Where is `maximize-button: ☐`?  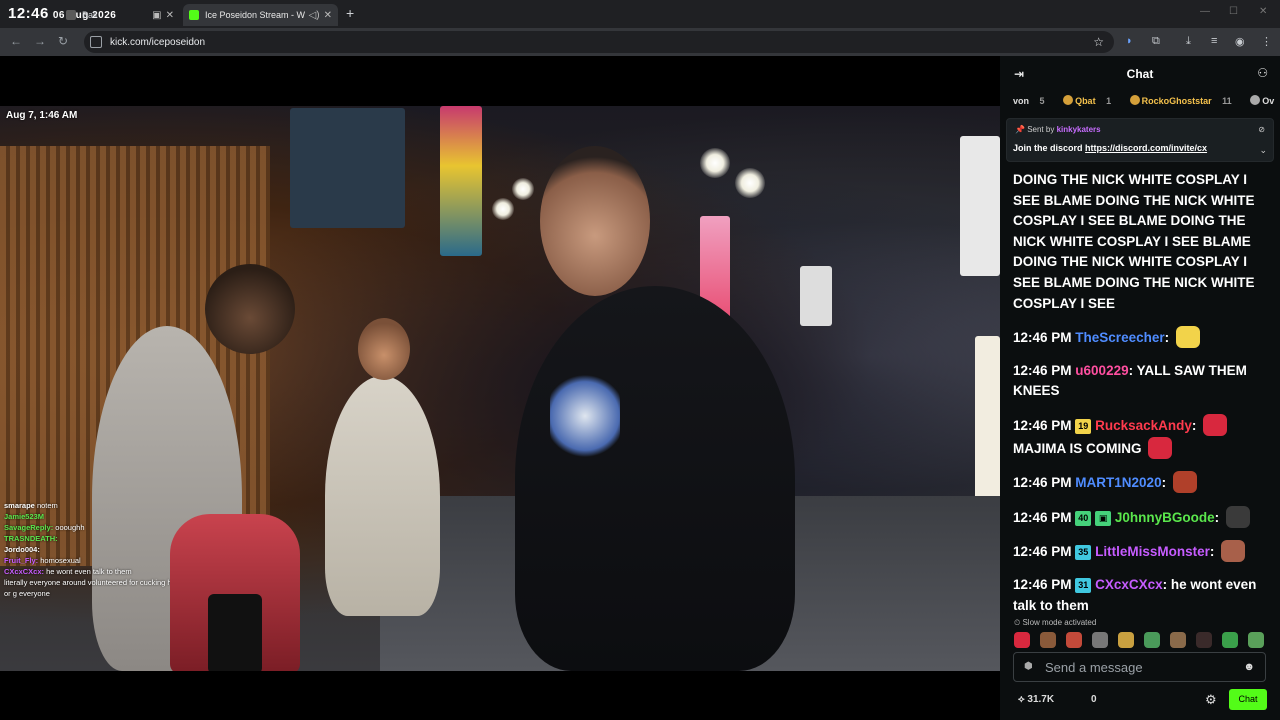
maximize-button: ☐ is located at coordinates (1233, 11).